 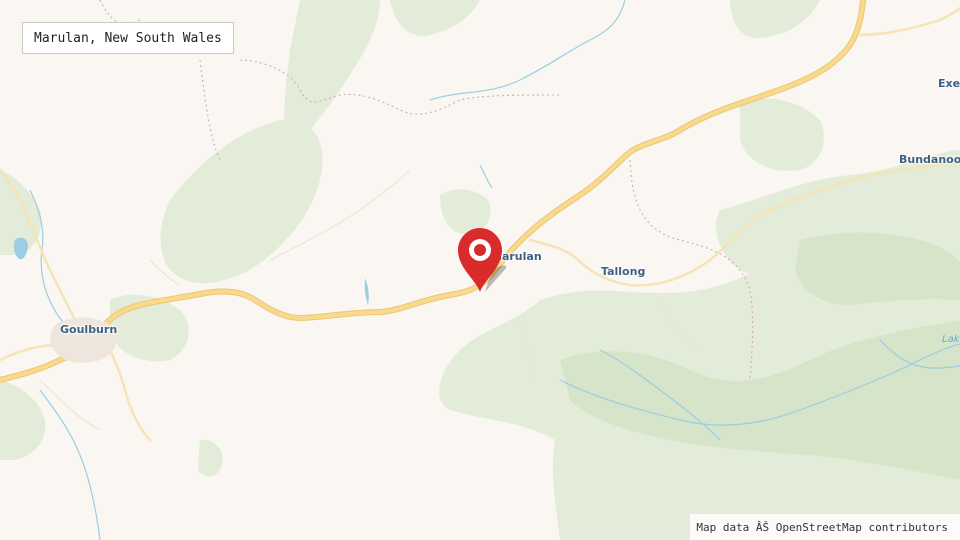 I want to click on place-label-goulburn: Goulburn, so click(x=89, y=329).